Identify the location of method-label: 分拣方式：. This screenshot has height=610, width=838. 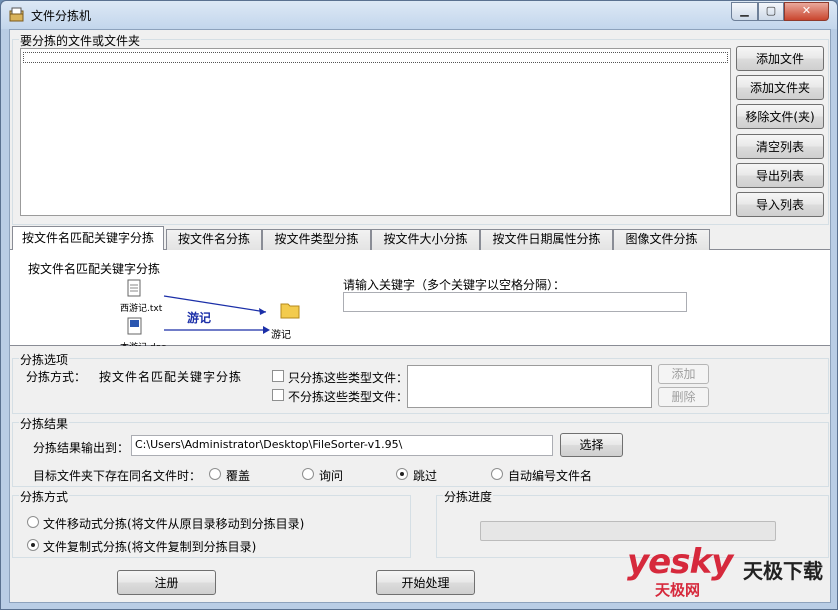
(56, 377).